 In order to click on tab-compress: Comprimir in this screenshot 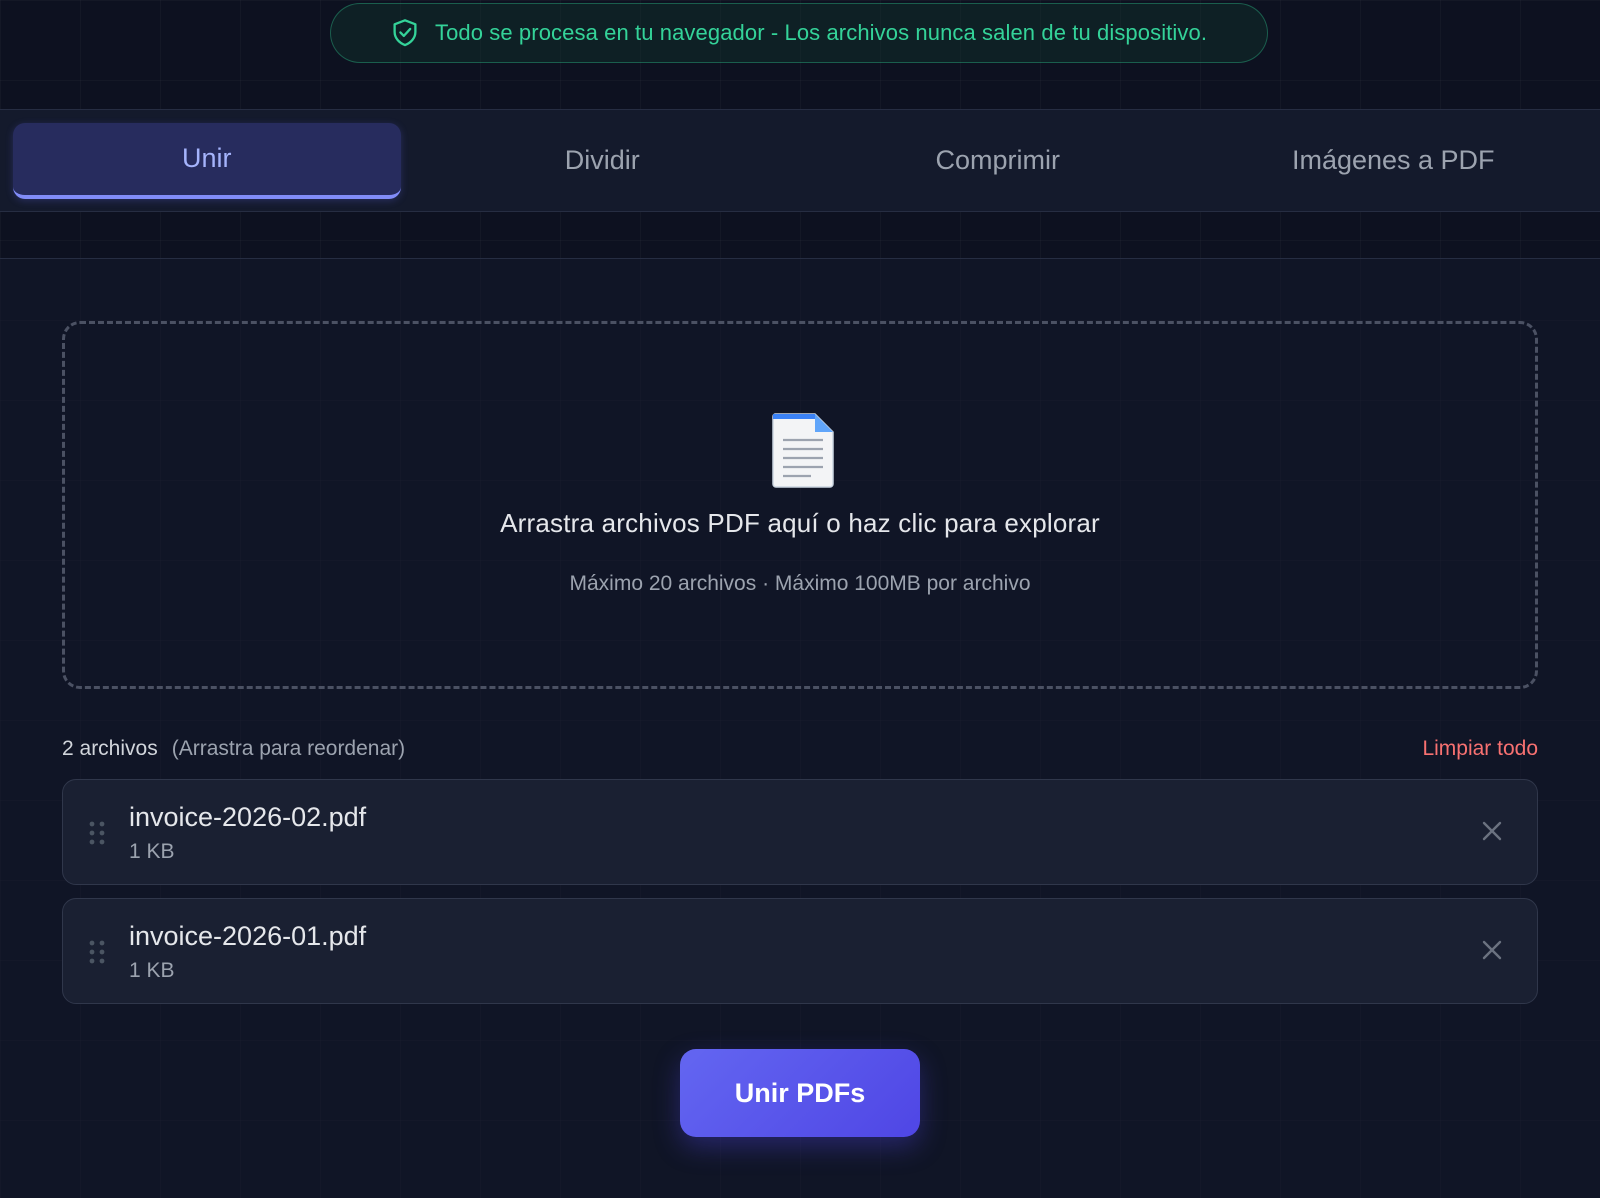, I will do `click(998, 161)`.